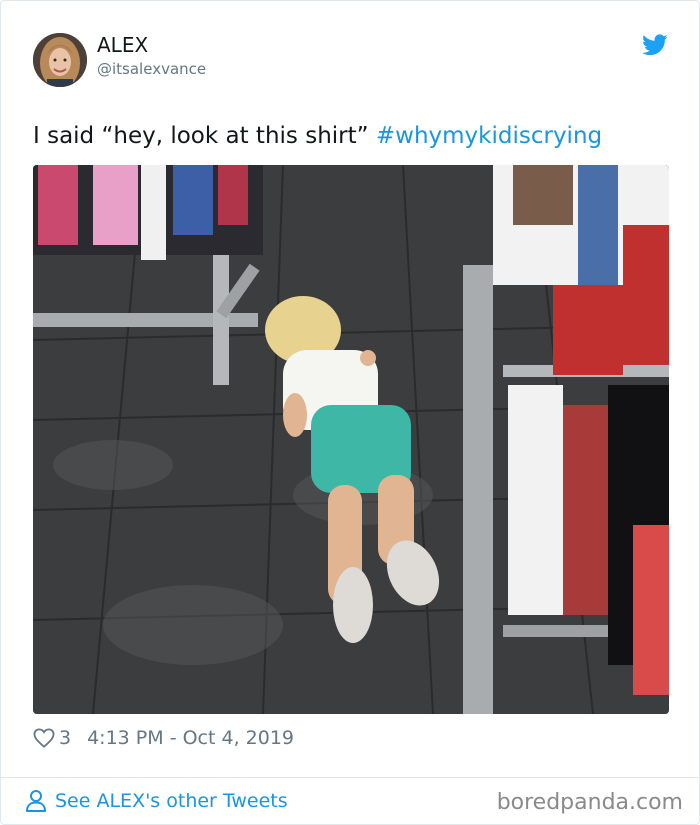 This screenshot has height=825, width=700. Describe the element at coordinates (151, 69) in the screenshot. I see `user-handle: @itsalexvance` at that location.